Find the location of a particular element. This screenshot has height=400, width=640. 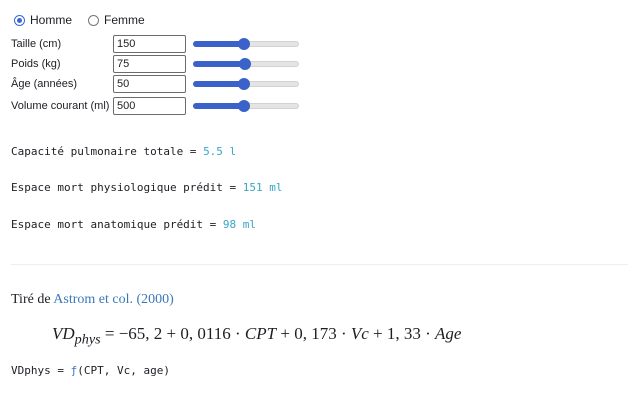

taille-label: Taille (cm) is located at coordinates (36, 43).